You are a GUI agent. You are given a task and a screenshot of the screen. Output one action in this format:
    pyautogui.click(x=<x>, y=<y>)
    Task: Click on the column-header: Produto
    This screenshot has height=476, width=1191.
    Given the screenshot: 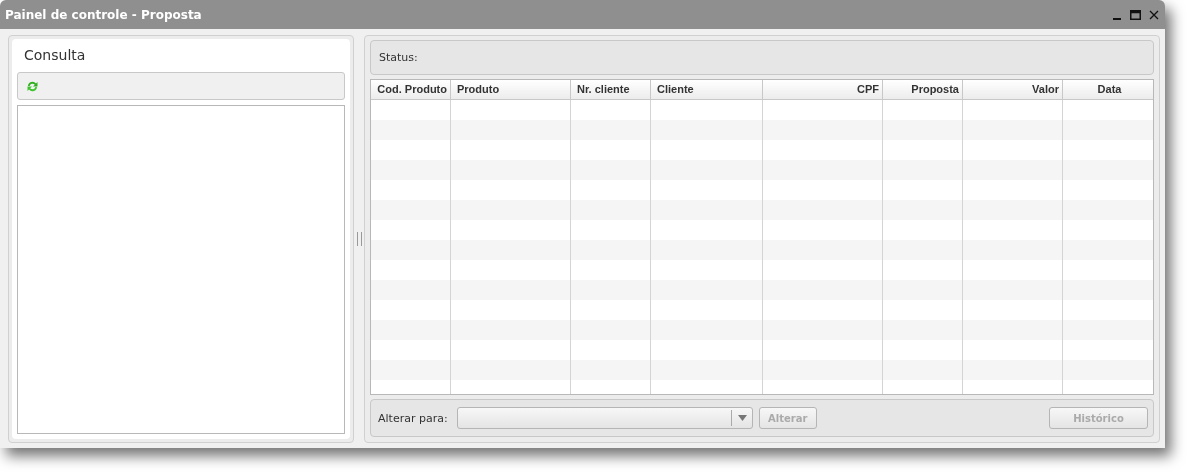 What is the action you would take?
    pyautogui.click(x=511, y=89)
    